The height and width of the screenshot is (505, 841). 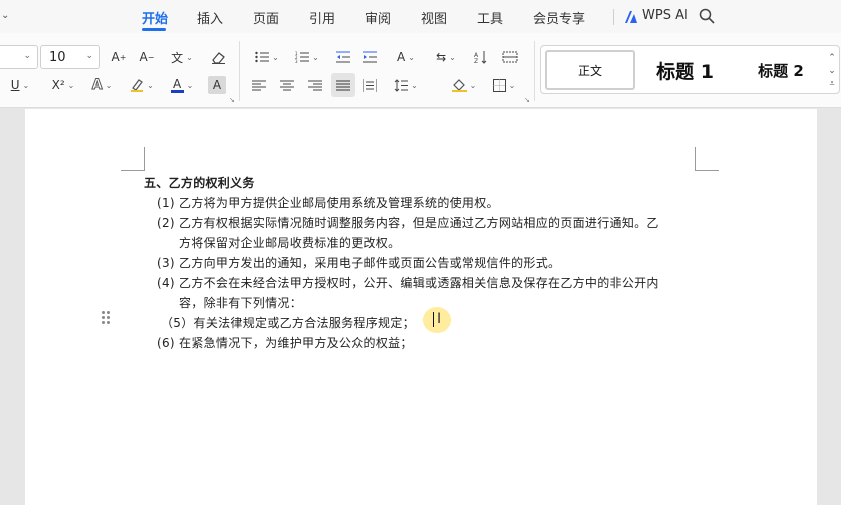 I want to click on tab-home: 开始, so click(x=155, y=17).